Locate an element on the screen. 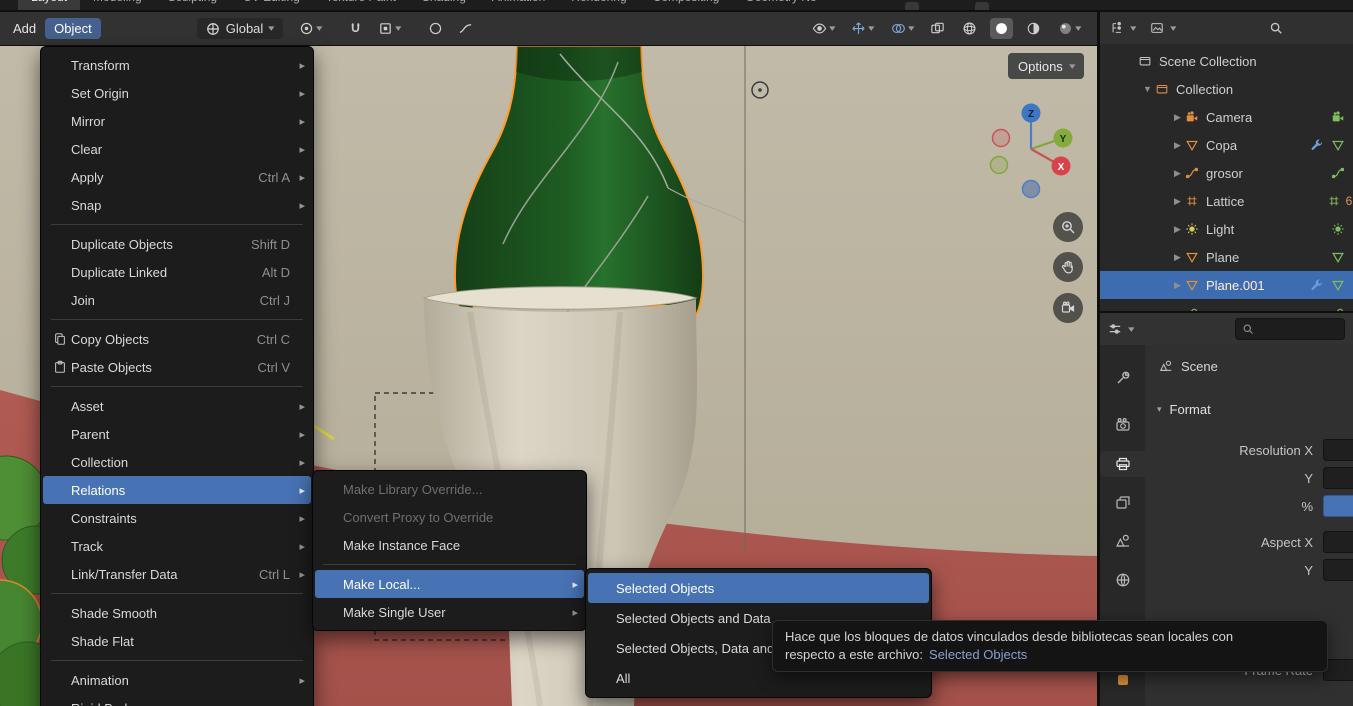 The width and height of the screenshot is (1353, 706). properties-search-input is located at coordinates (1290, 329).